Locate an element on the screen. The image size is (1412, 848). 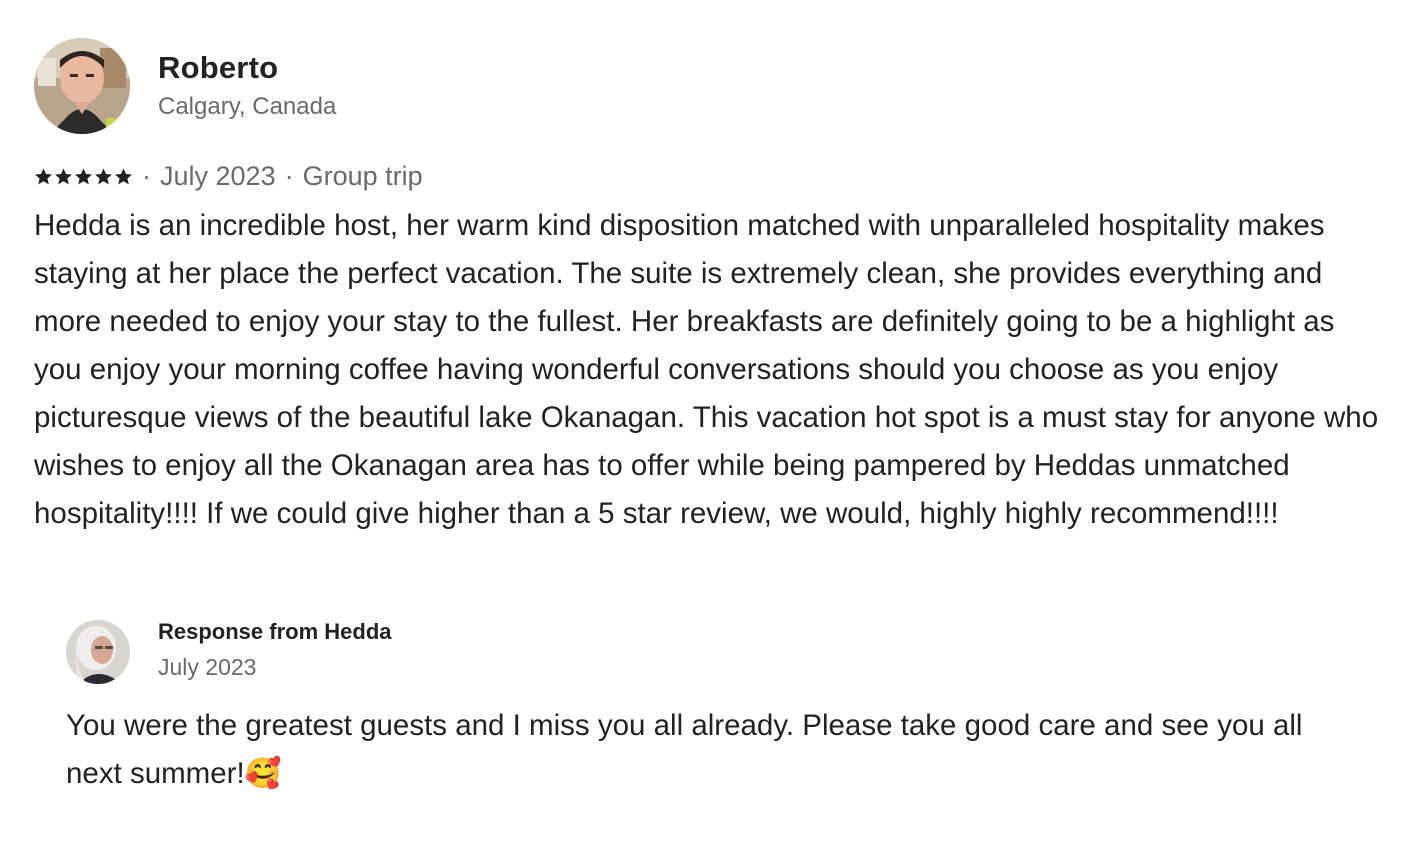
reviewer-header: Roberto Calgary, Canada is located at coordinates (185, 86).